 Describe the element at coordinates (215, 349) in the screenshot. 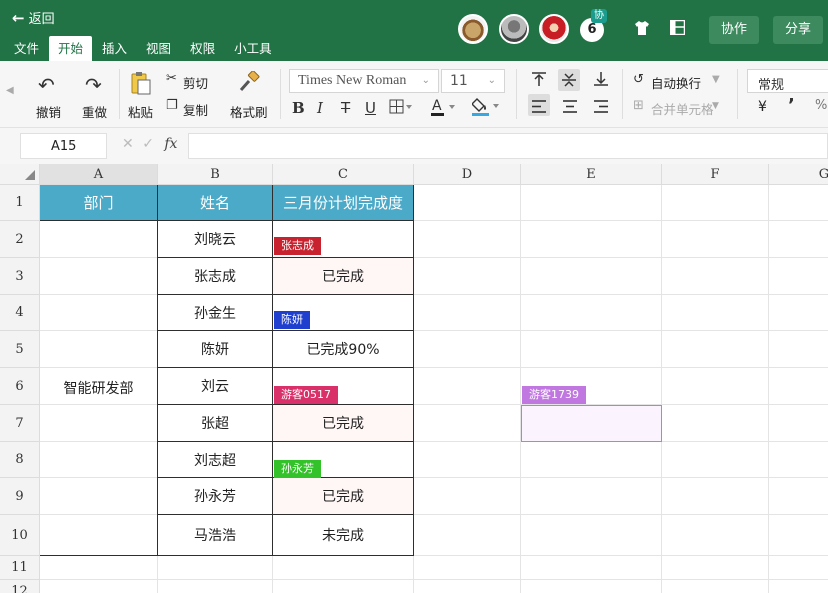

I see `name-cell: 陈妍` at that location.